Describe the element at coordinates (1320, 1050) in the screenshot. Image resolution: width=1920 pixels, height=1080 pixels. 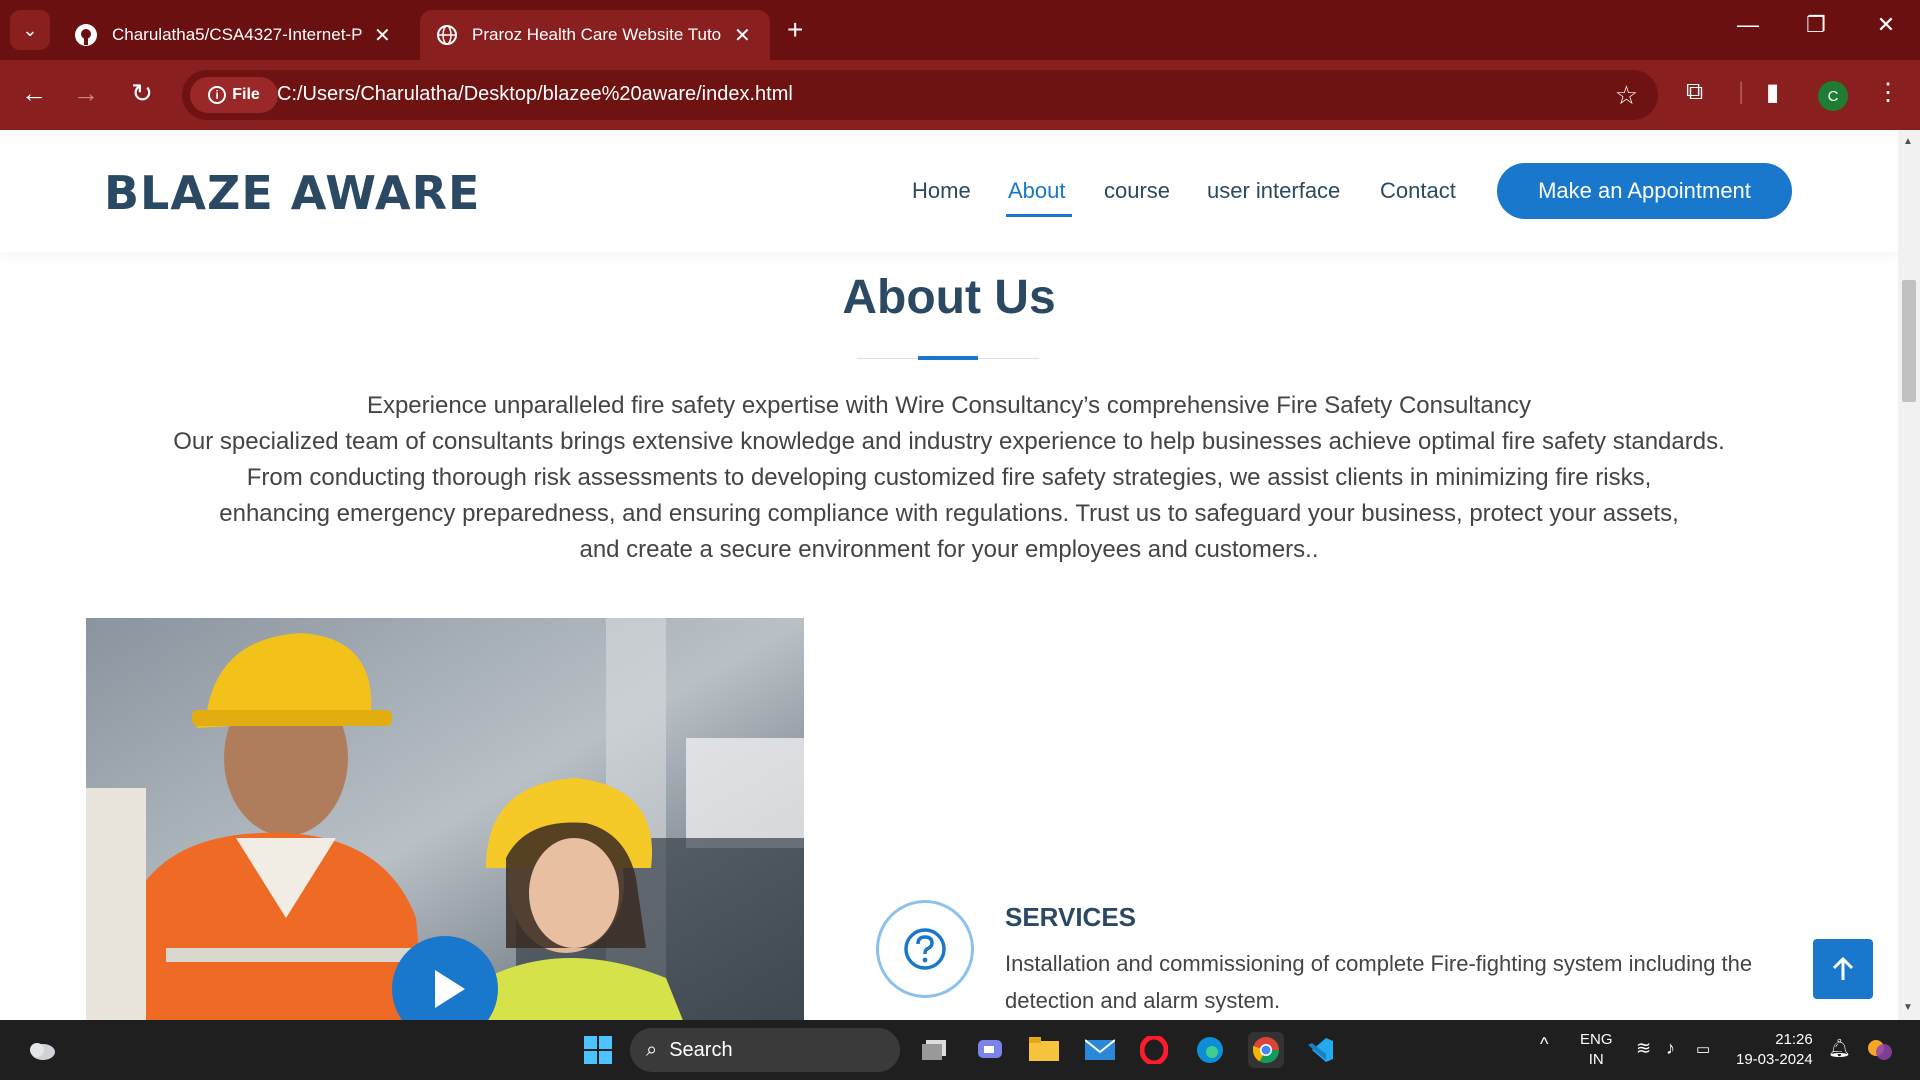
I see `vscode-icon` at that location.